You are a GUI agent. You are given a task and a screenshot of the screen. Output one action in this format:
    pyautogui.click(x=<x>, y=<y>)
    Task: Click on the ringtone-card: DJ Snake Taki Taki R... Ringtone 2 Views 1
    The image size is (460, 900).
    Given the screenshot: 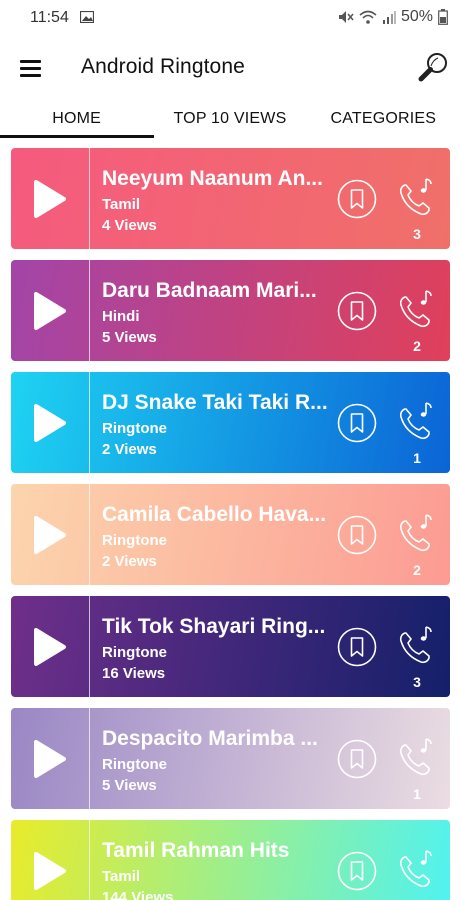 What is the action you would take?
    pyautogui.click(x=230, y=422)
    